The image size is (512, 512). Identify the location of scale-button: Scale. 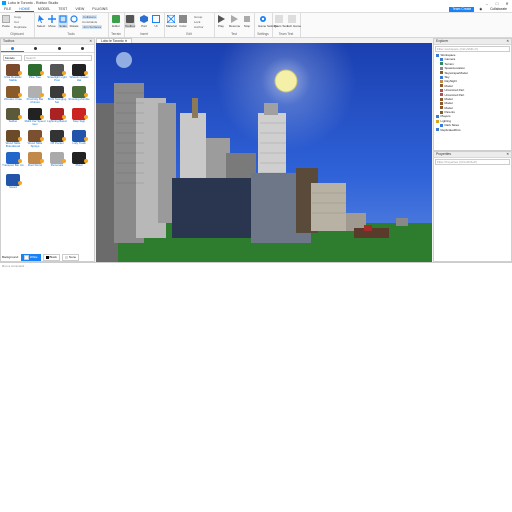
(63, 21).